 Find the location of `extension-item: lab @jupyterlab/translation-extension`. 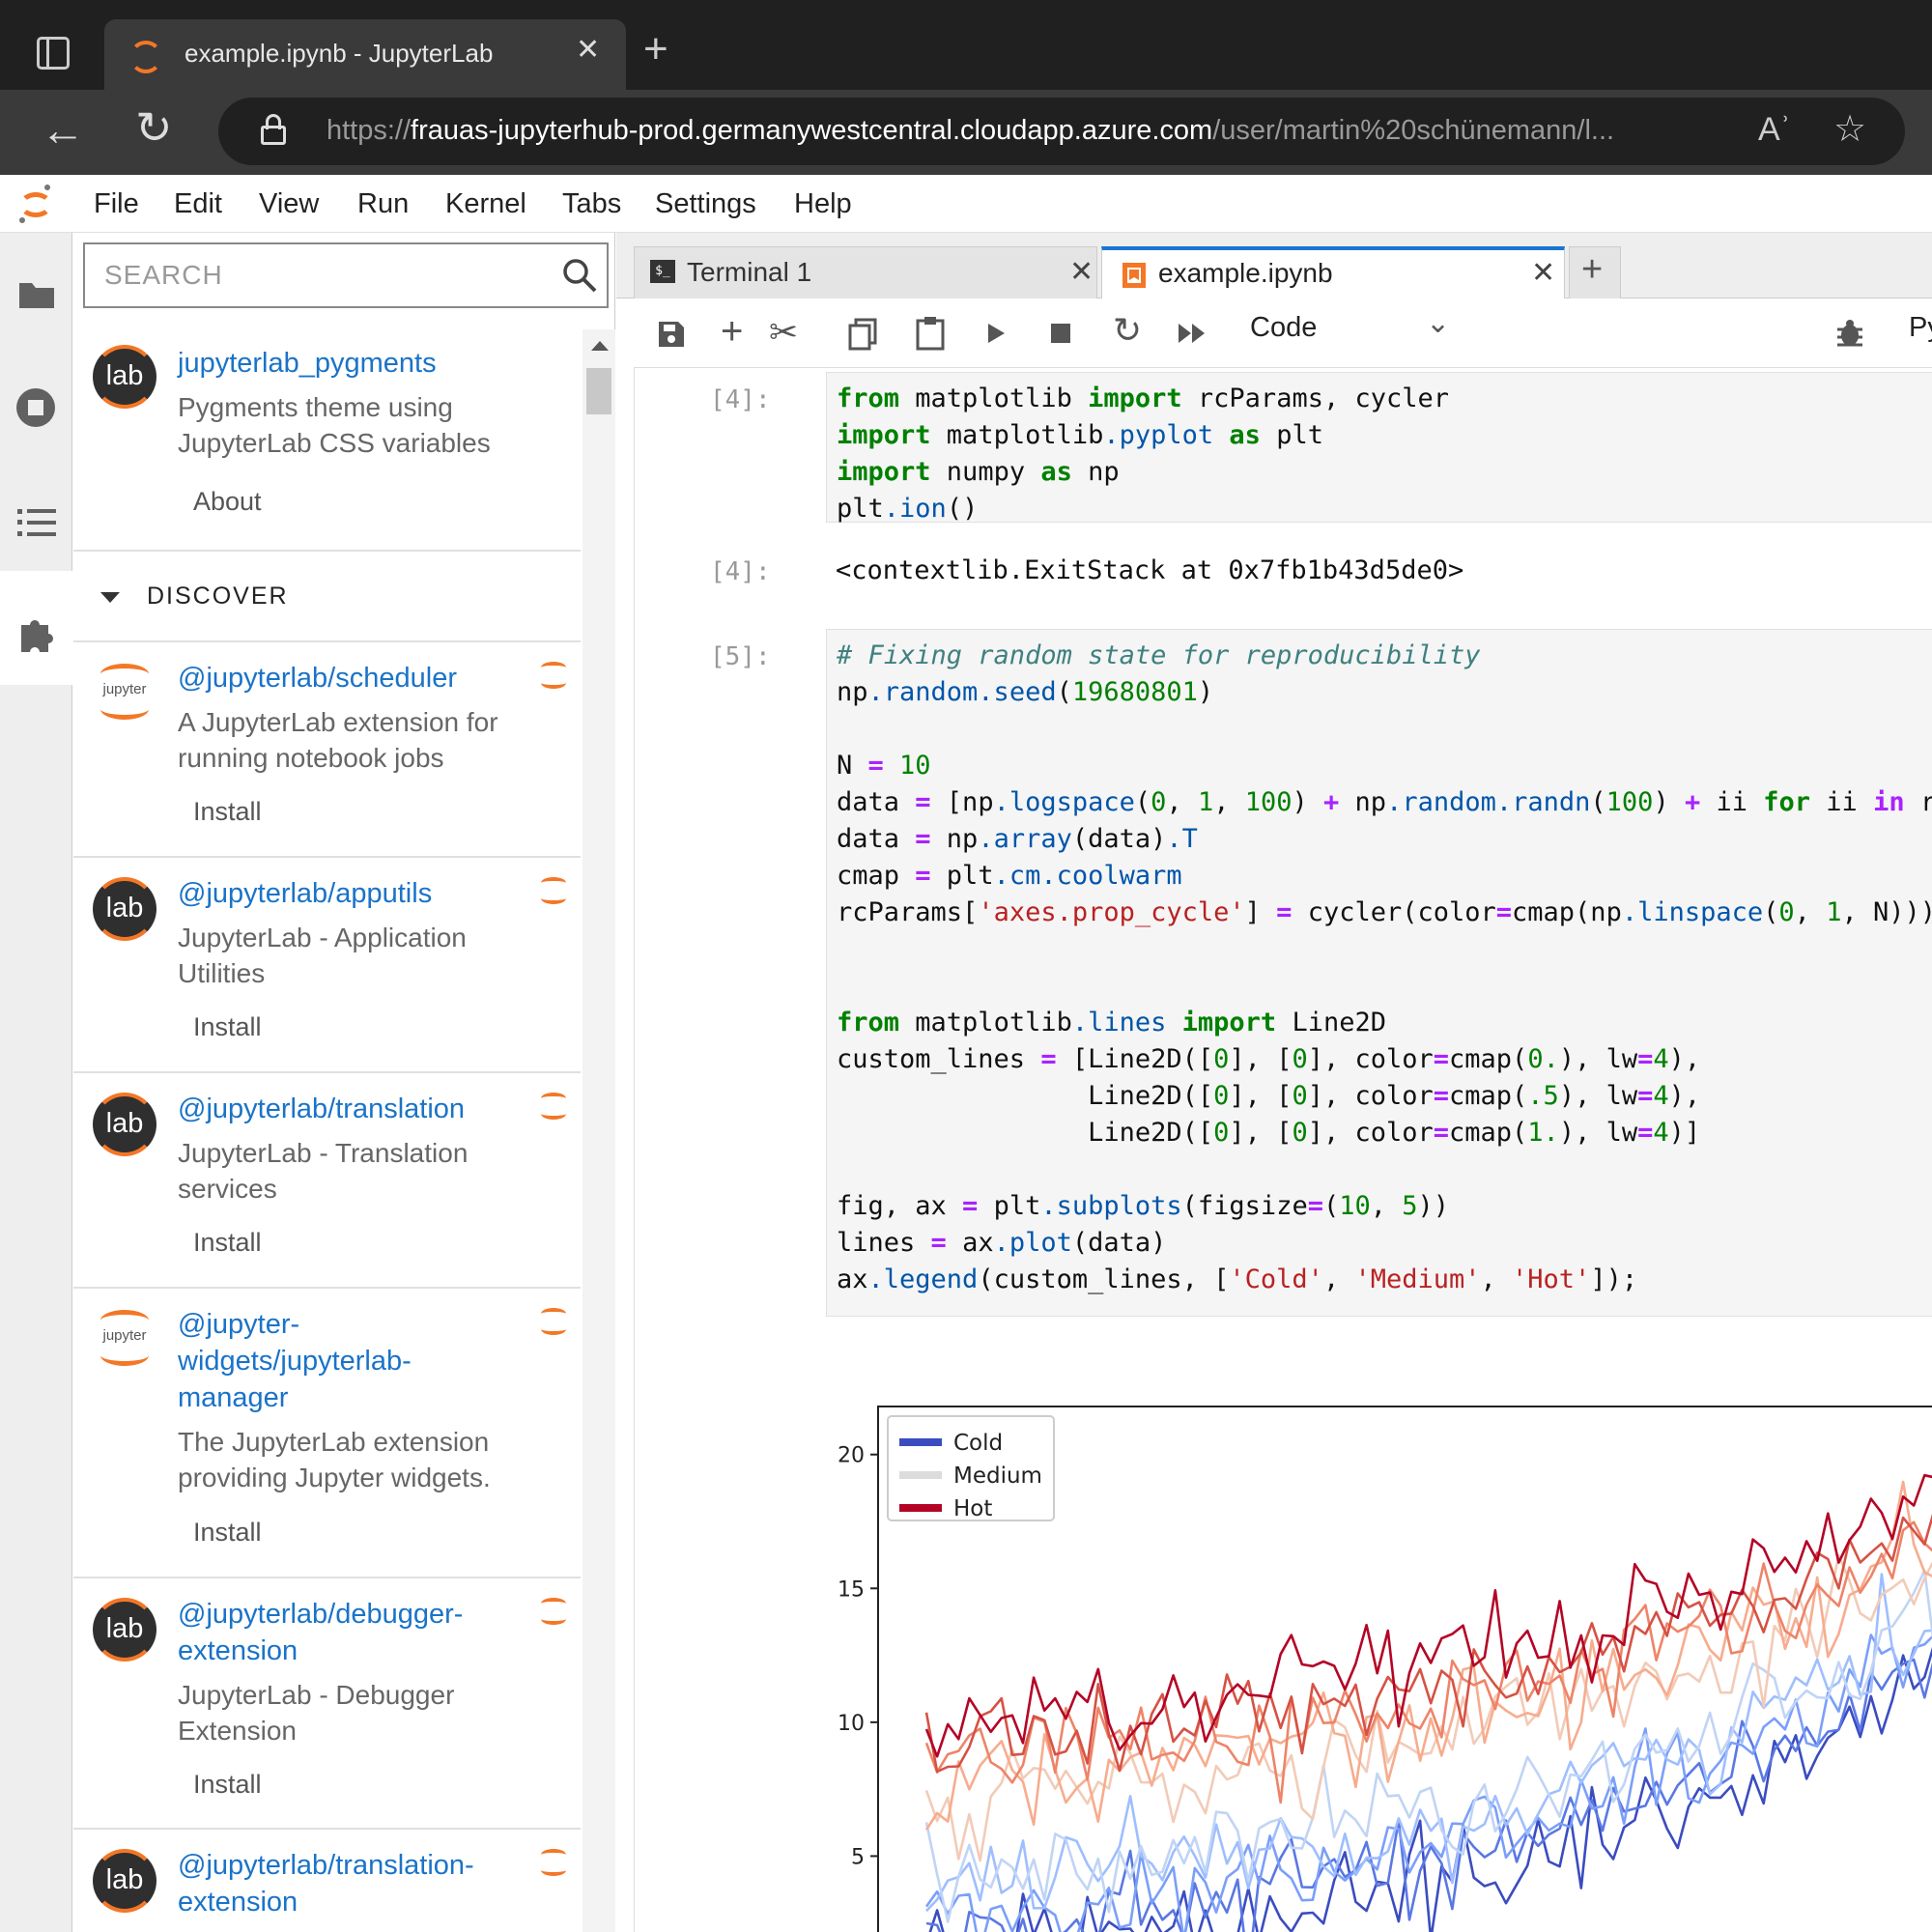

extension-item: lab @jupyterlab/translation-extension is located at coordinates (327, 1881).